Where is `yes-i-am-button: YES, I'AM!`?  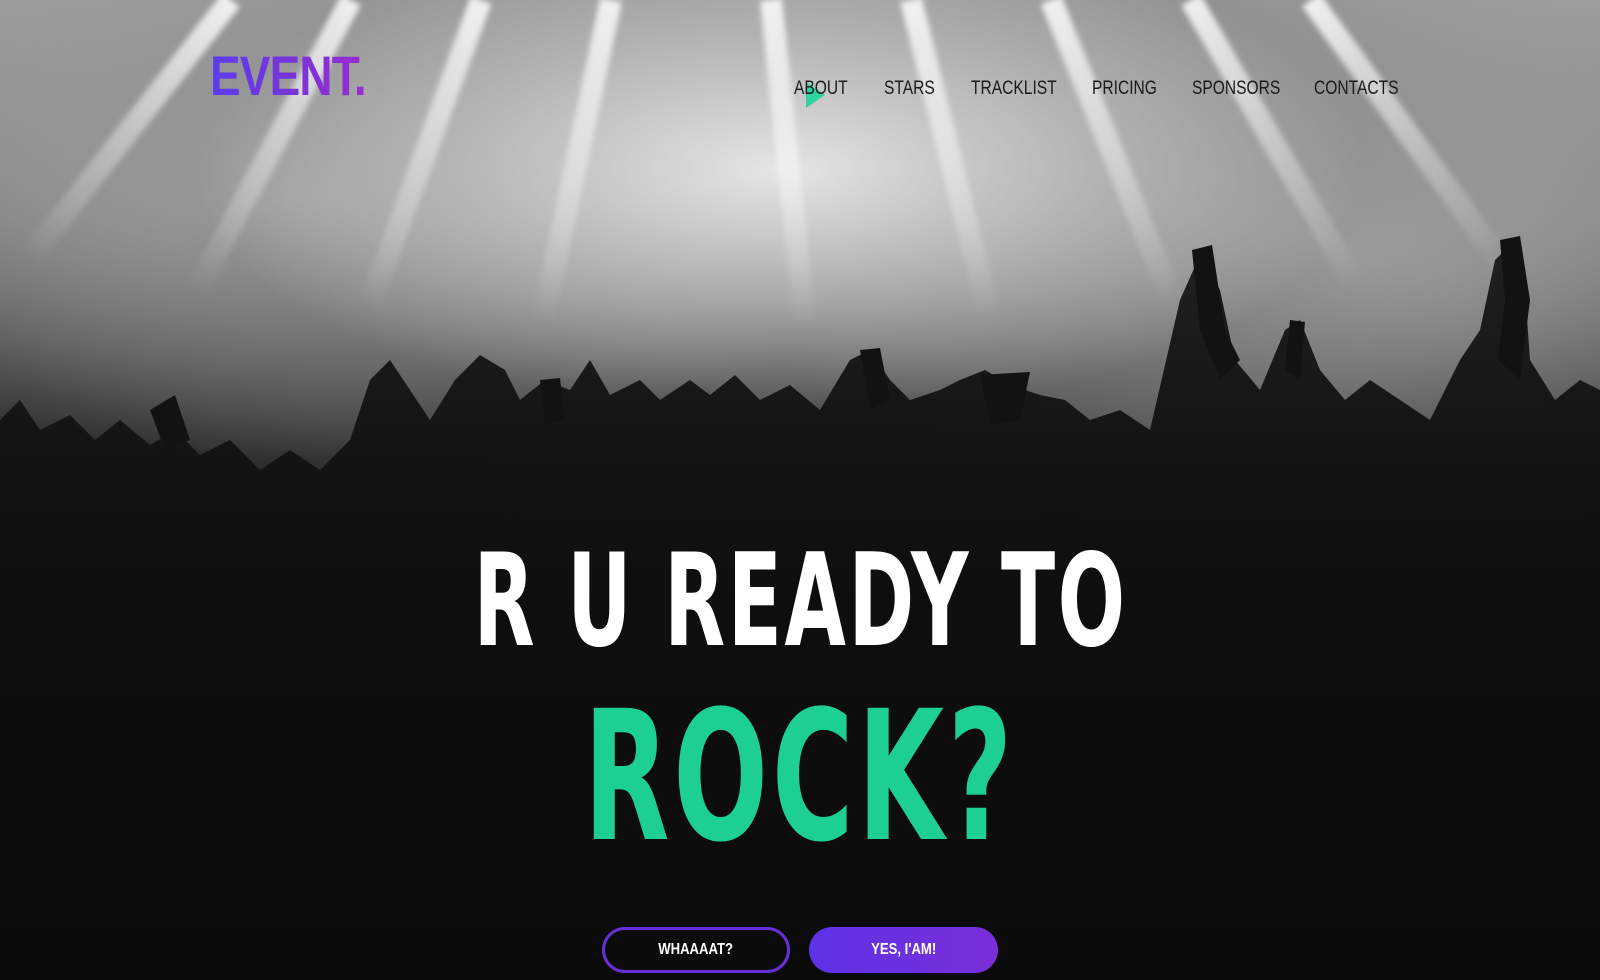 yes-i-am-button: YES, I'AM! is located at coordinates (903, 950).